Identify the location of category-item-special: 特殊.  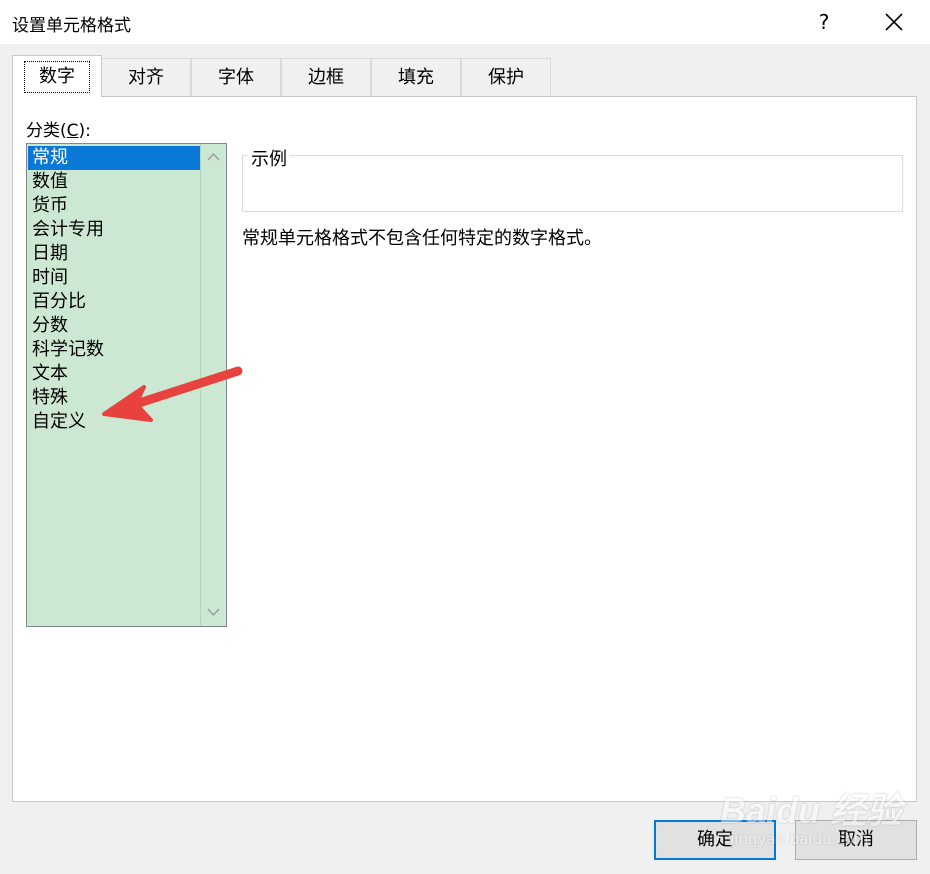
(114, 398).